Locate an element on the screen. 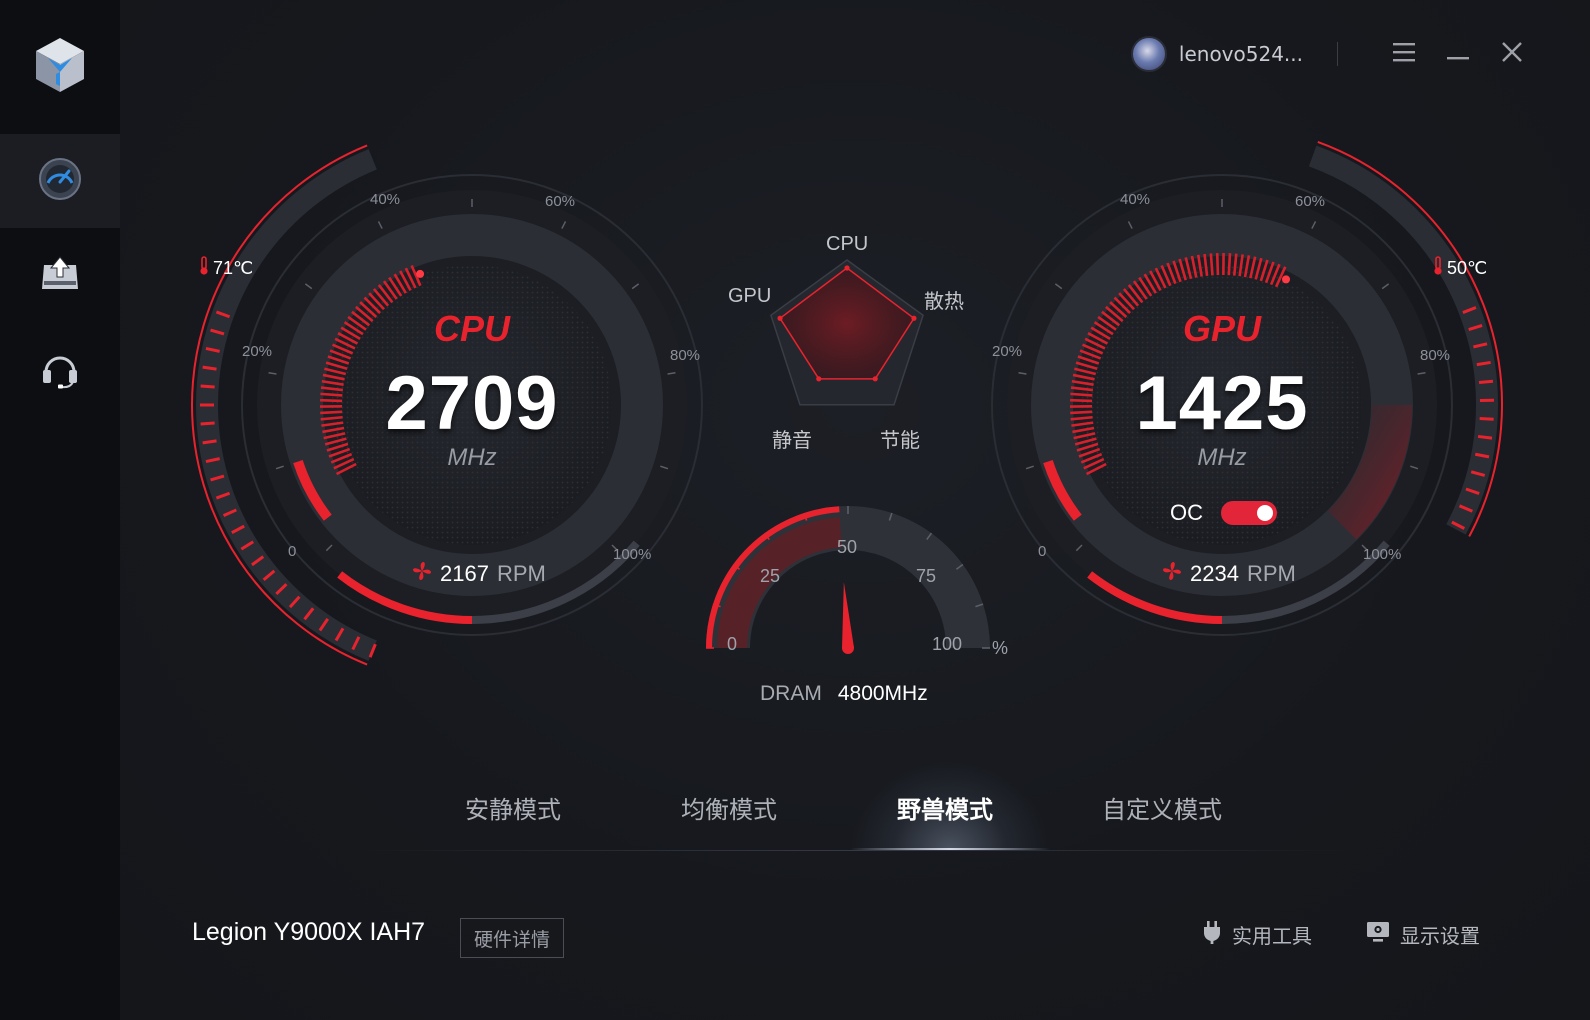  display-settings-link: 显示设置 is located at coordinates (1423, 934).